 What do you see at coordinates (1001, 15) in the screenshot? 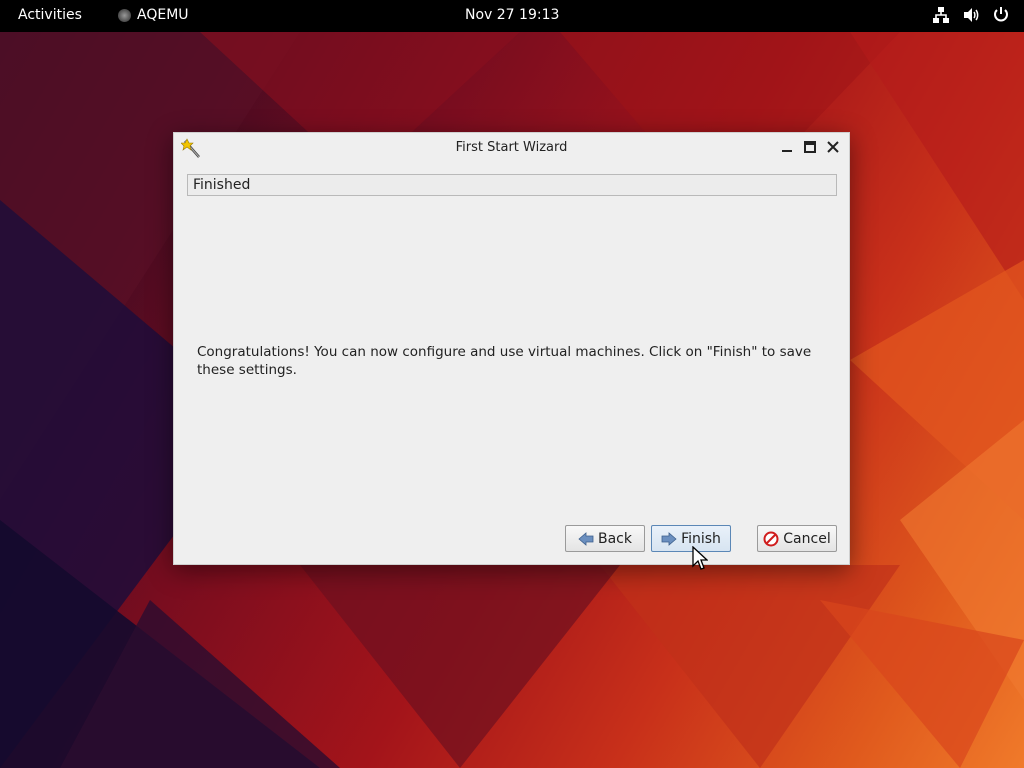
I see `power-icon` at bounding box center [1001, 15].